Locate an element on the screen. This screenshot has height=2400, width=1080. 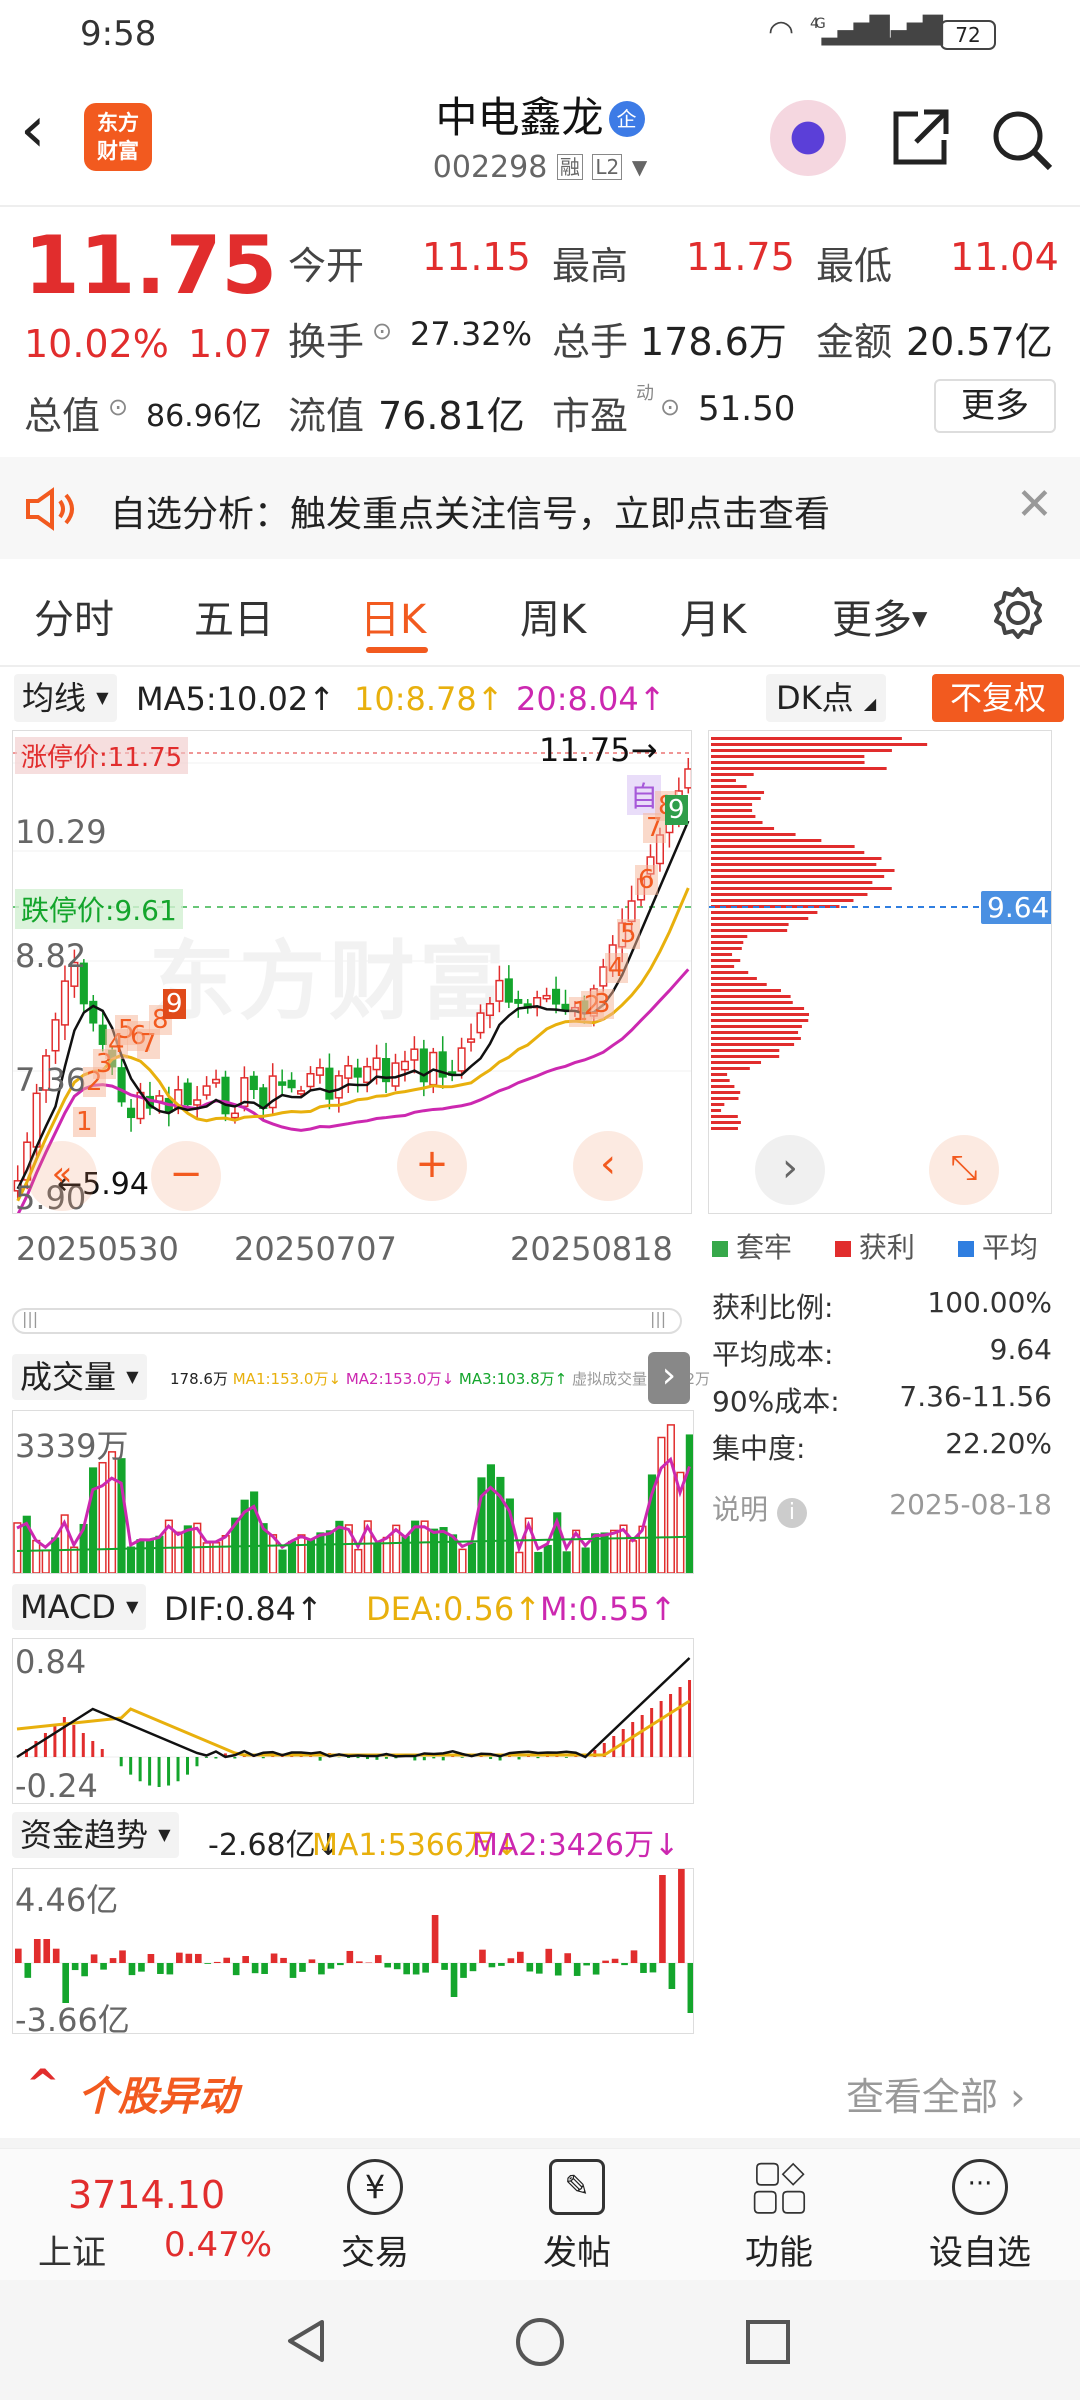
tab-daily-k: 日K is located at coordinates (393, 616).